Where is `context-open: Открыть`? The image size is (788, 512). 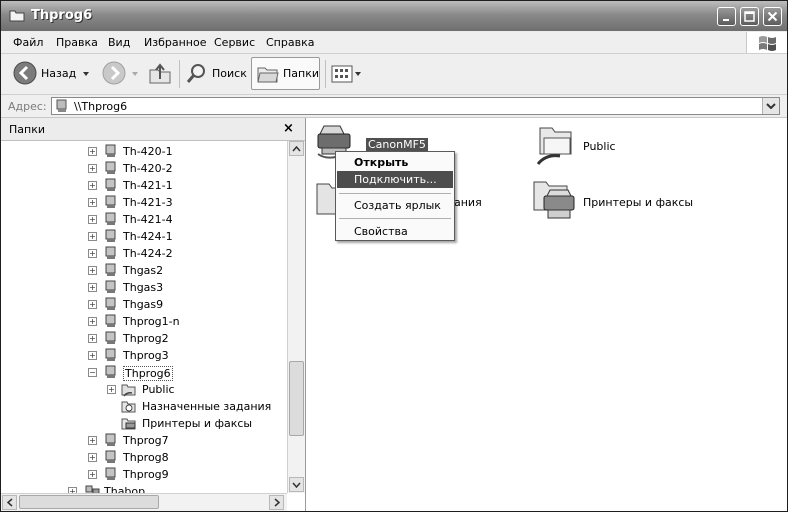 context-open: Открыть is located at coordinates (395, 162).